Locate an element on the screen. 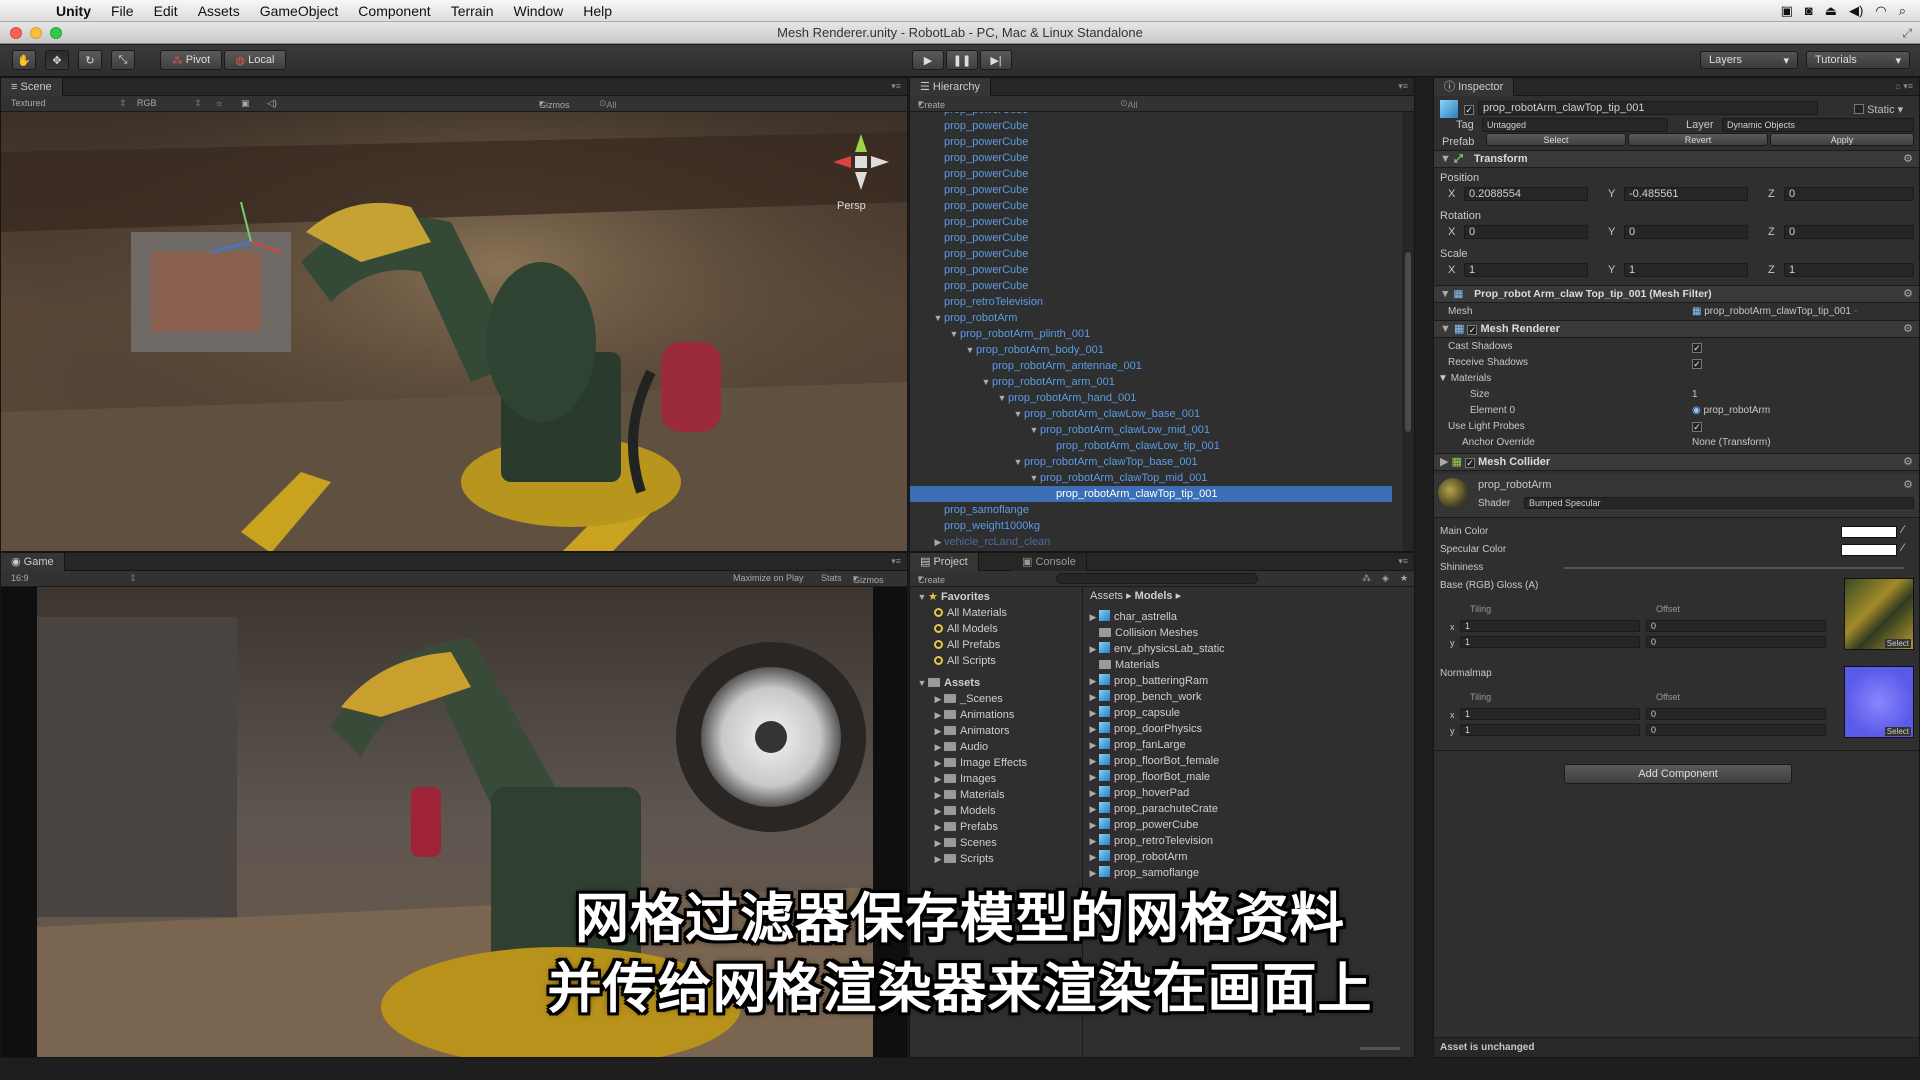 The width and height of the screenshot is (1920, 1080). asset-item: ▶ prop_parachuteCrate is located at coordinates (1152, 809).